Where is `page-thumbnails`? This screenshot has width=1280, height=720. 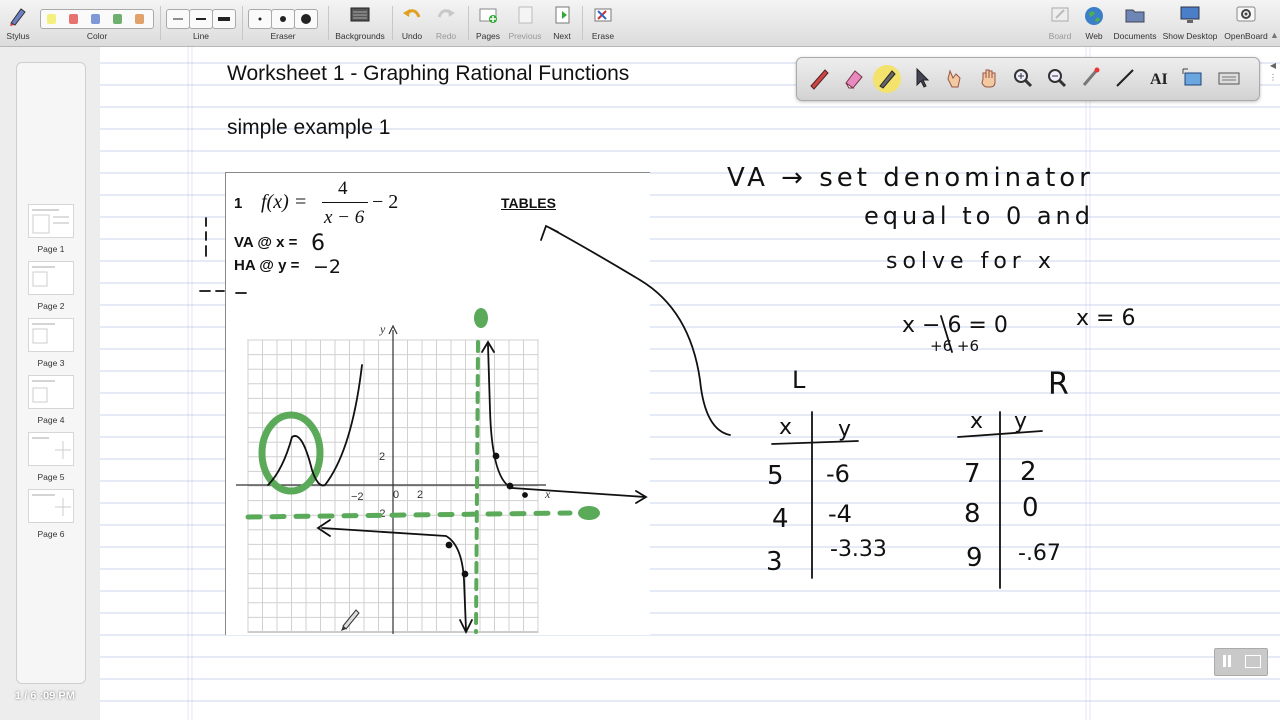 page-thumbnails is located at coordinates (51, 373).